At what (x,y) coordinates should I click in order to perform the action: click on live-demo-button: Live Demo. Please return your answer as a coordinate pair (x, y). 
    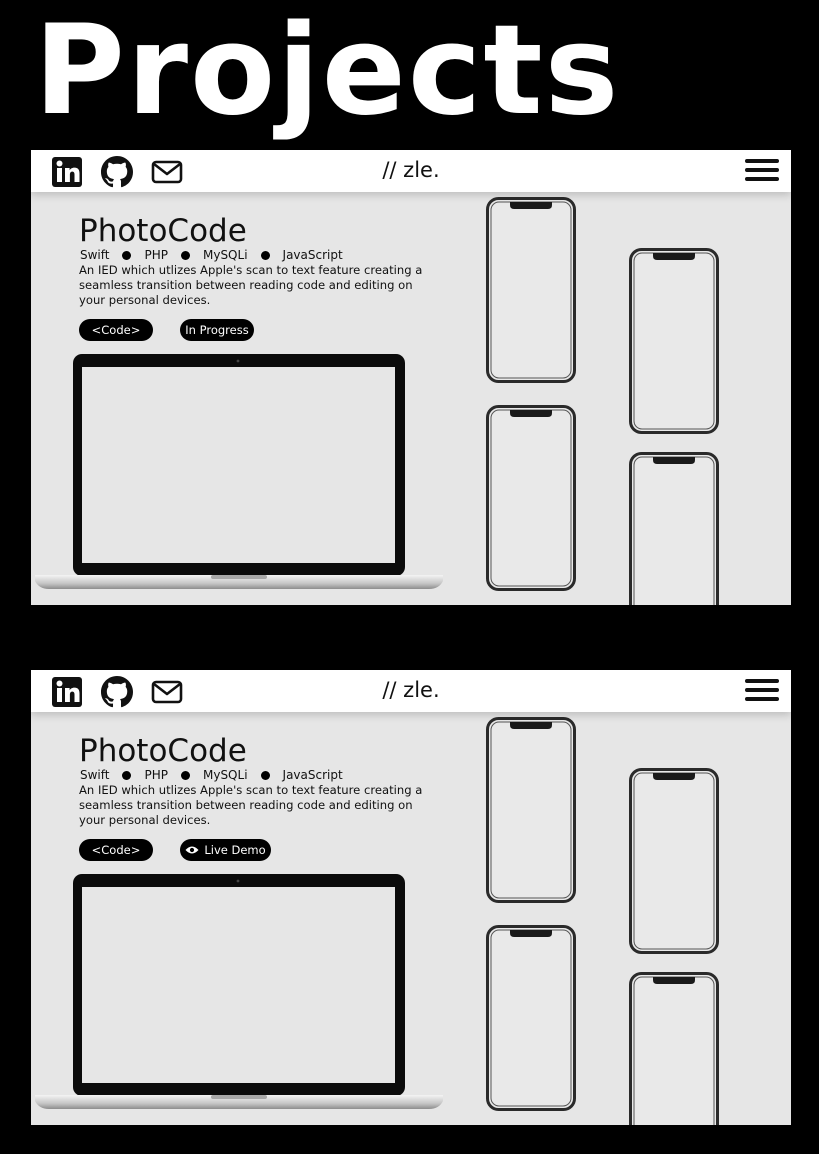
    Looking at the image, I should click on (225, 850).